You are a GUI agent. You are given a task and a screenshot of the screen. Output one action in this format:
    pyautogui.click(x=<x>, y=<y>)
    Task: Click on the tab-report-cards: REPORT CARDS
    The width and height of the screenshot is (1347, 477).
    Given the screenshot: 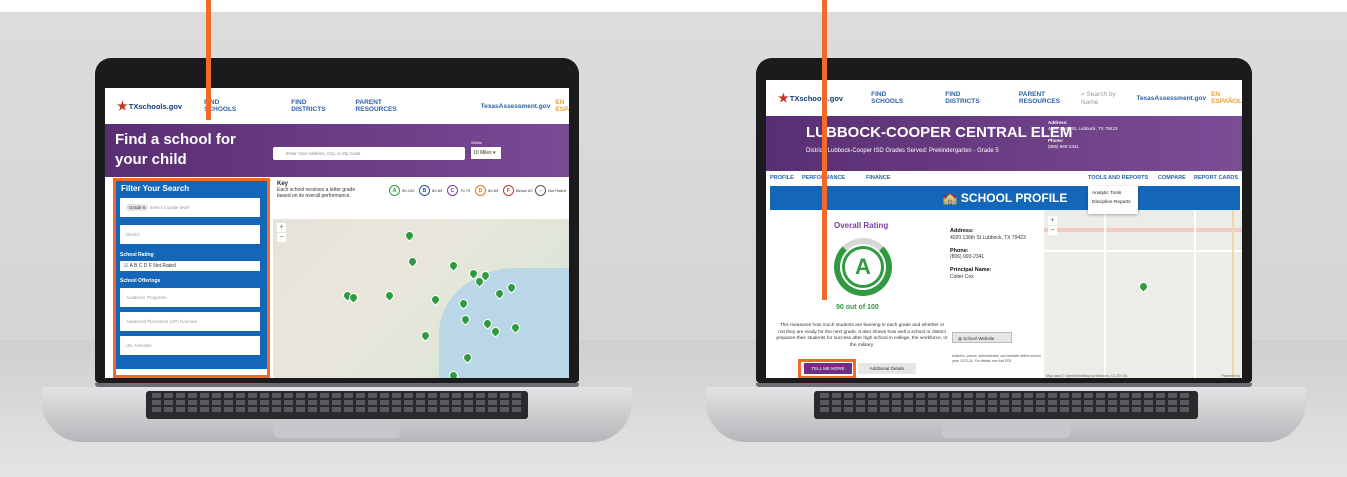 What is the action you would take?
    pyautogui.click(x=1216, y=178)
    